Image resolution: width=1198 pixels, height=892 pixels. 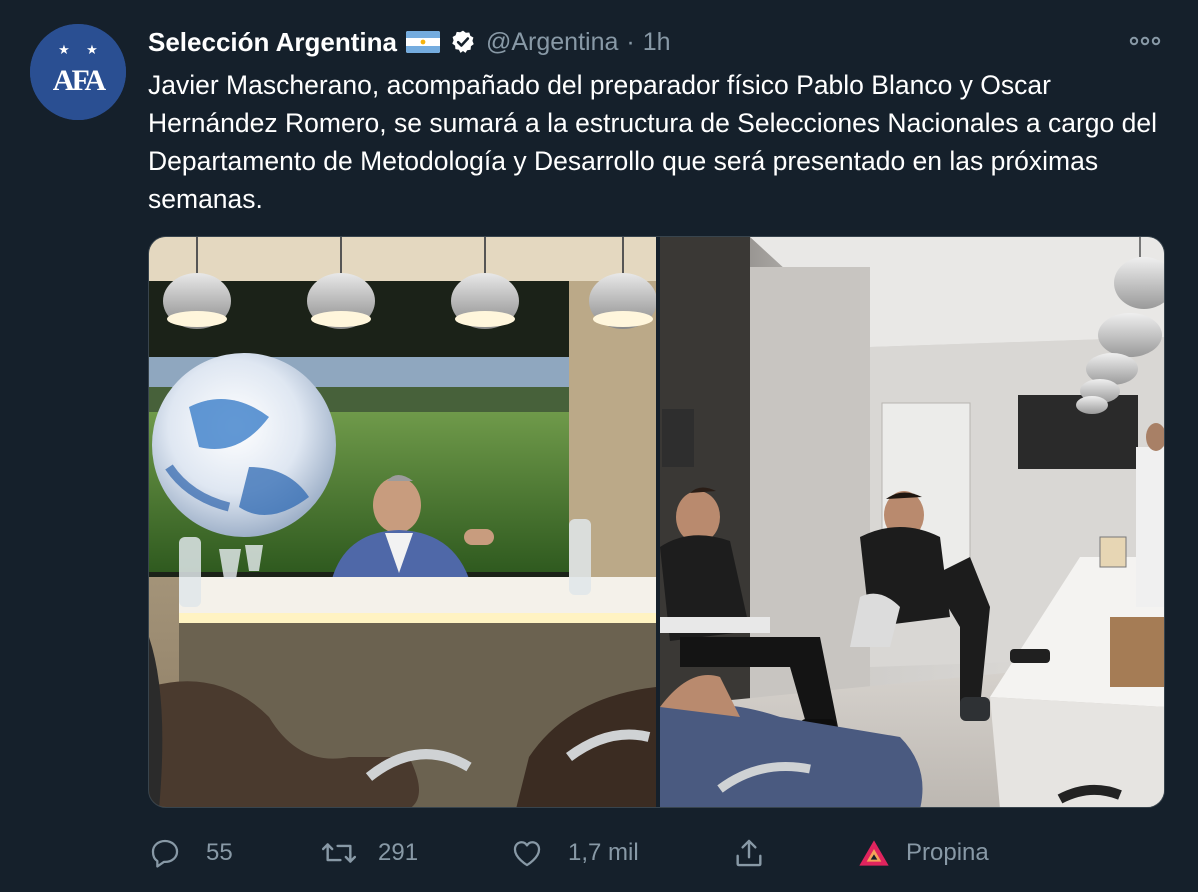 I want to click on tip-label: Propina, so click(x=947, y=852).